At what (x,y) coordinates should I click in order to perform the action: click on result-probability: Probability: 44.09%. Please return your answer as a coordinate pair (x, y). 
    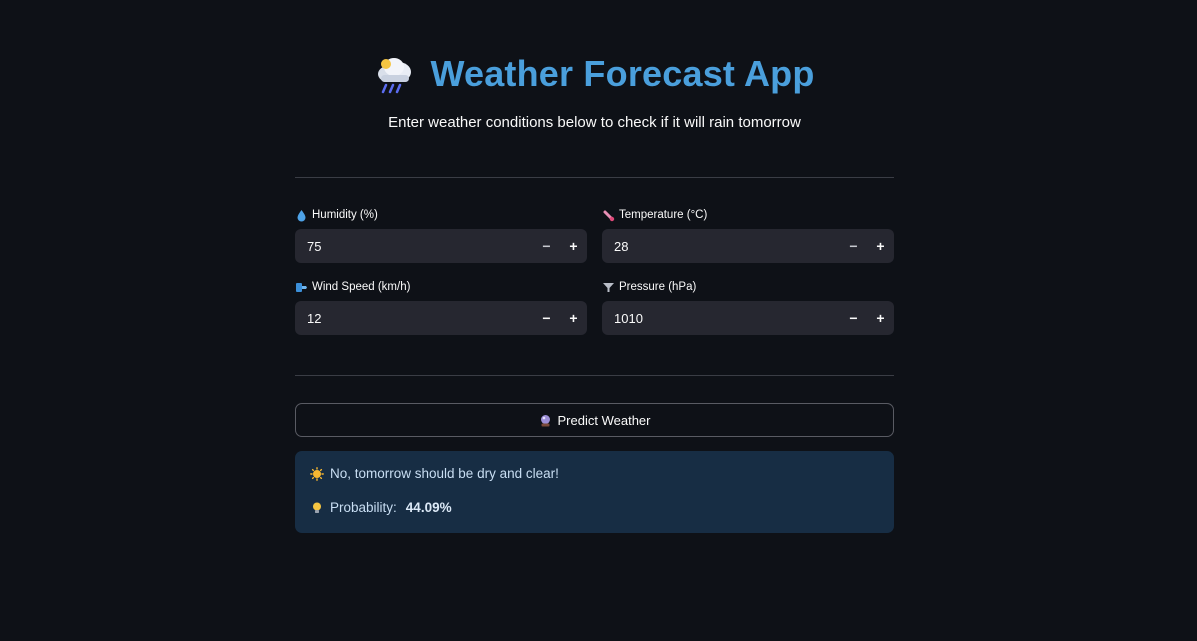
    Looking at the image, I should click on (381, 507).